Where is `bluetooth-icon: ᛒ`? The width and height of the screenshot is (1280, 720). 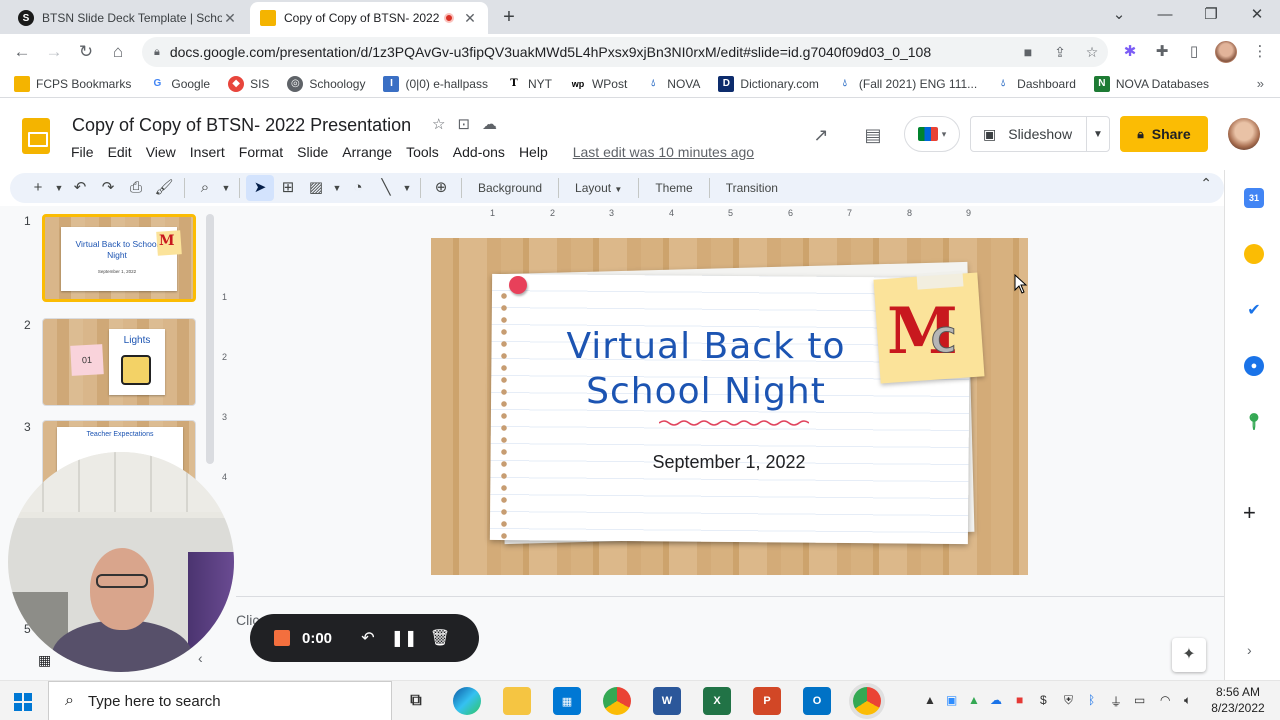
bluetooth-icon: ᛒ is located at coordinates (1091, 700).